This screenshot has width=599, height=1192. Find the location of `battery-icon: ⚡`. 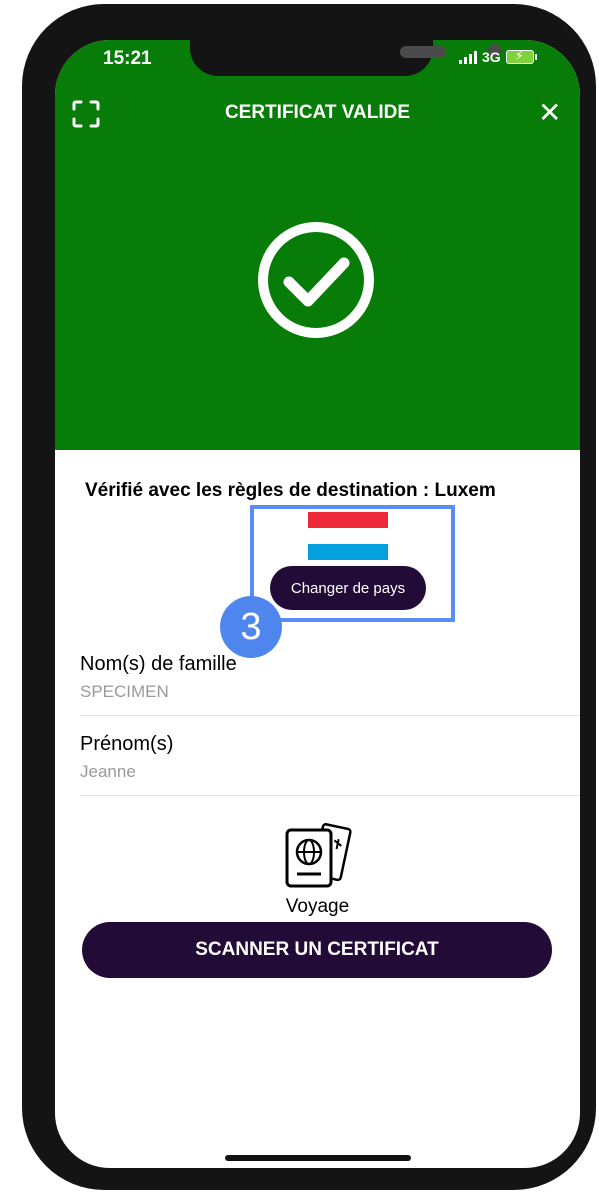

battery-icon: ⚡ is located at coordinates (521, 56).